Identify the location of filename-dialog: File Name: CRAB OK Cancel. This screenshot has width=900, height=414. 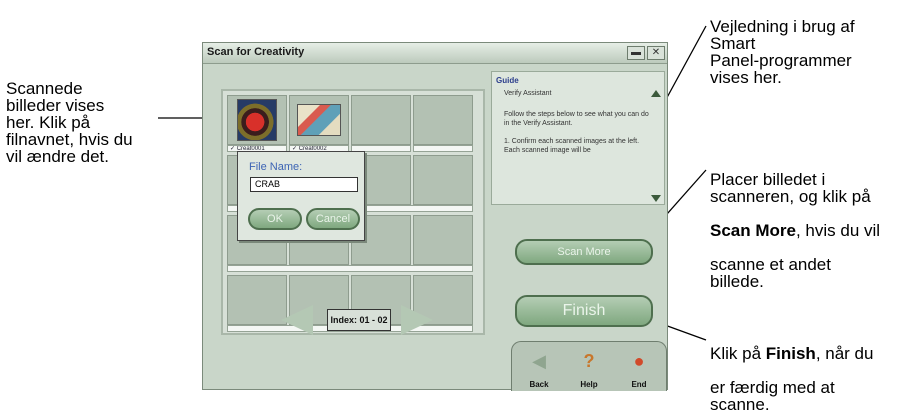
(301, 196).